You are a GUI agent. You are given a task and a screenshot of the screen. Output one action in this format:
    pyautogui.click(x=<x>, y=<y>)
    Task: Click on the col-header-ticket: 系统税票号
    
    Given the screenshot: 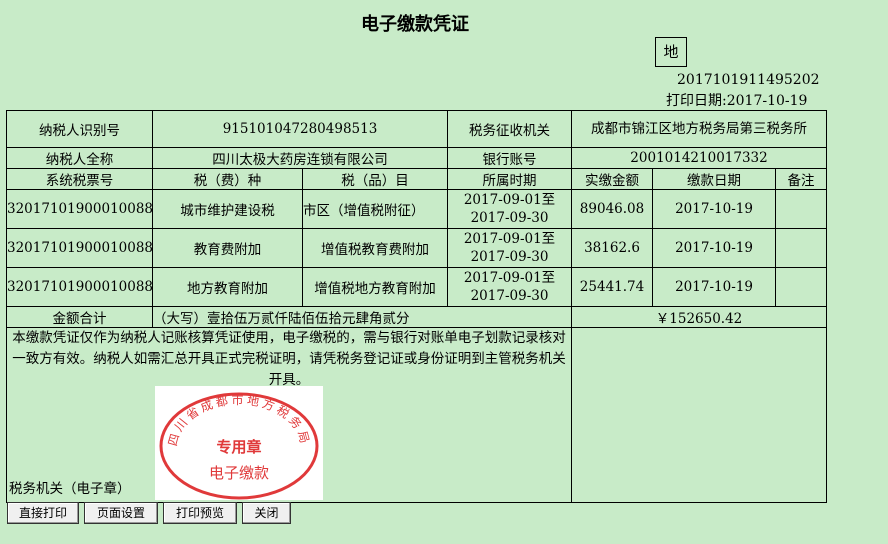 What is the action you would take?
    pyautogui.click(x=79, y=179)
    